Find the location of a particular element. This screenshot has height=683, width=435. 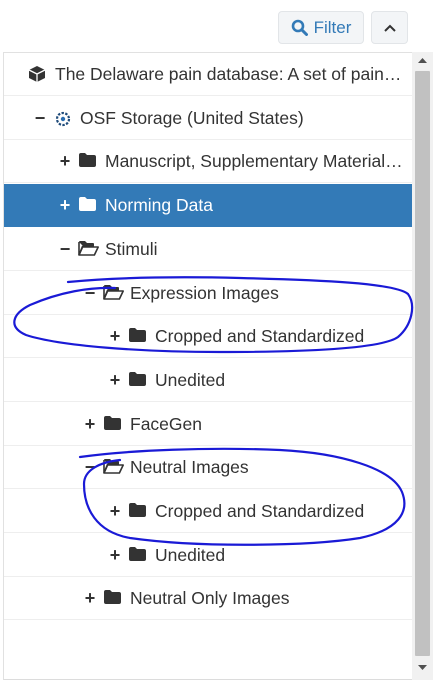

tree-row-selected: + Norming Data is located at coordinates (208, 205).